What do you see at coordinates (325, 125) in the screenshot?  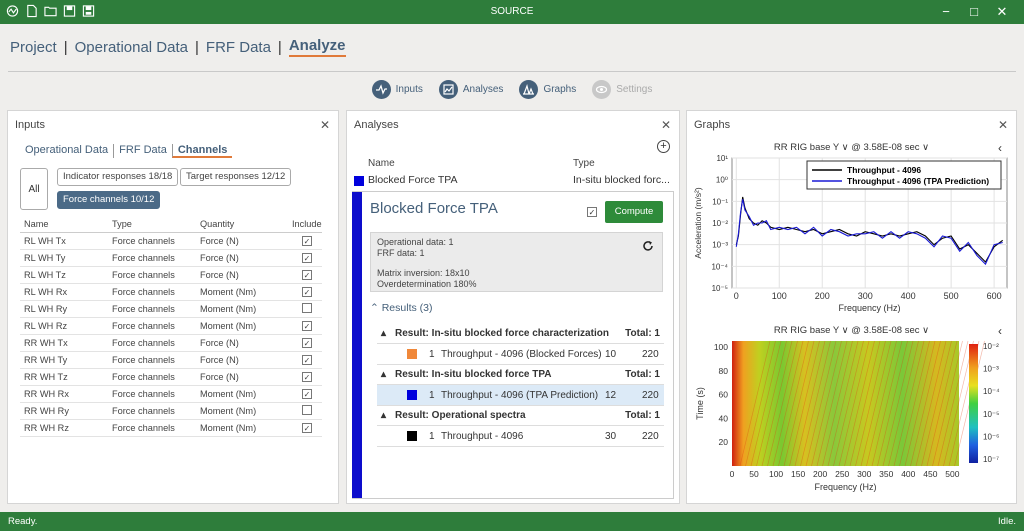 I see `close-inputs-icon: ✕` at bounding box center [325, 125].